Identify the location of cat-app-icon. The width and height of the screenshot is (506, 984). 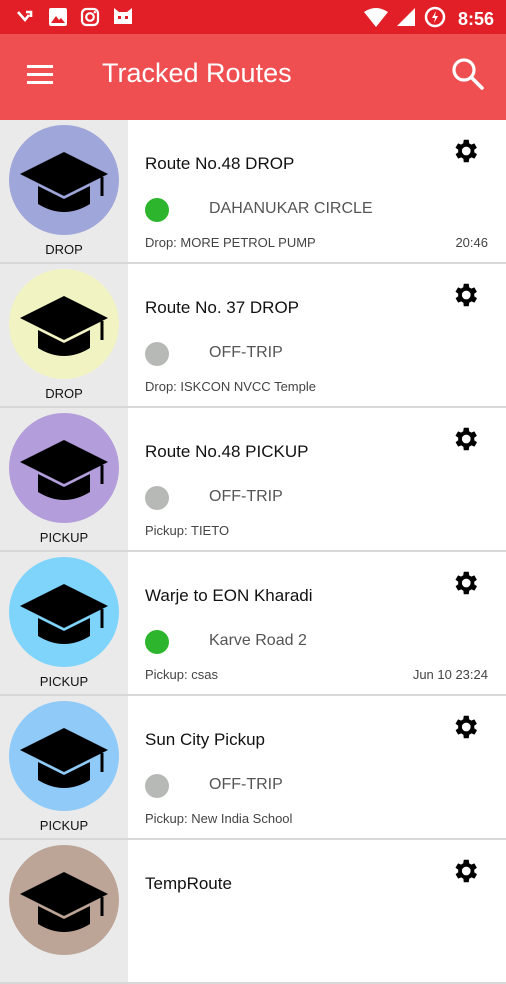
(123, 19).